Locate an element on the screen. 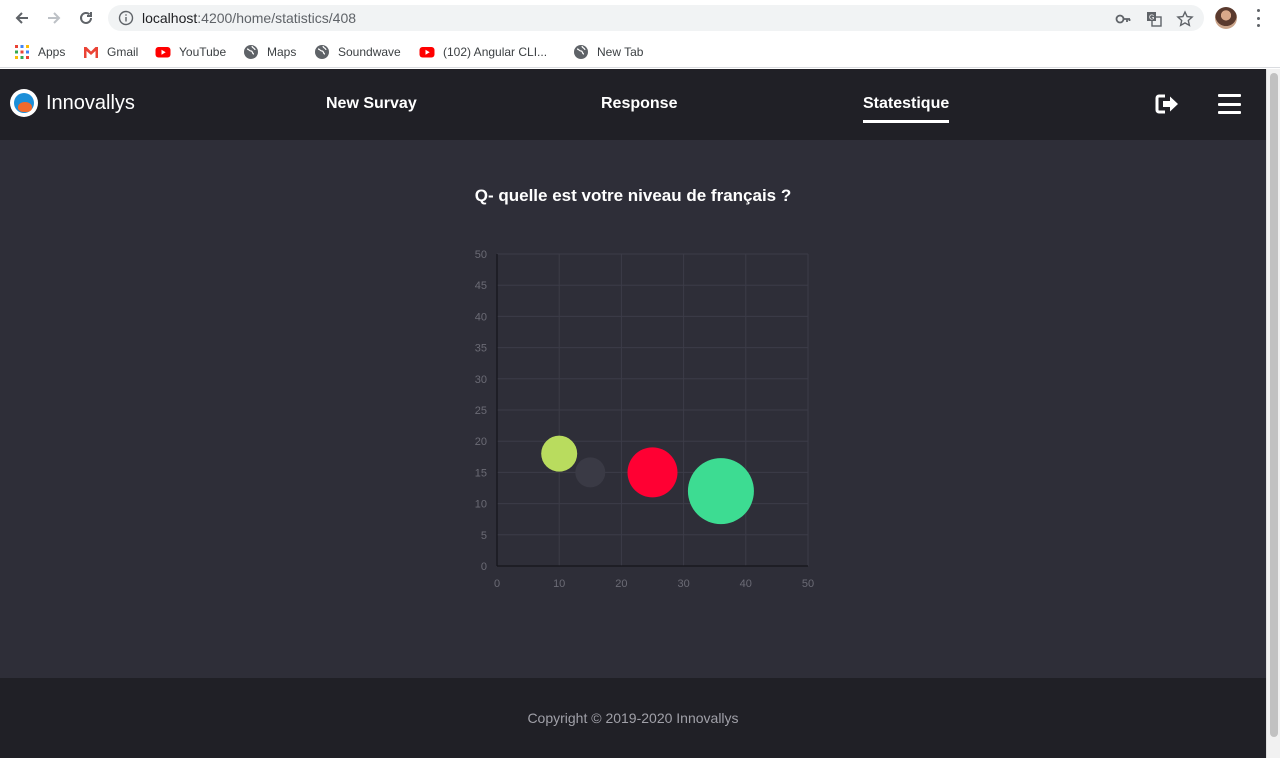  footer: Copyright © 2019-2020 Innovallys is located at coordinates (633, 718).